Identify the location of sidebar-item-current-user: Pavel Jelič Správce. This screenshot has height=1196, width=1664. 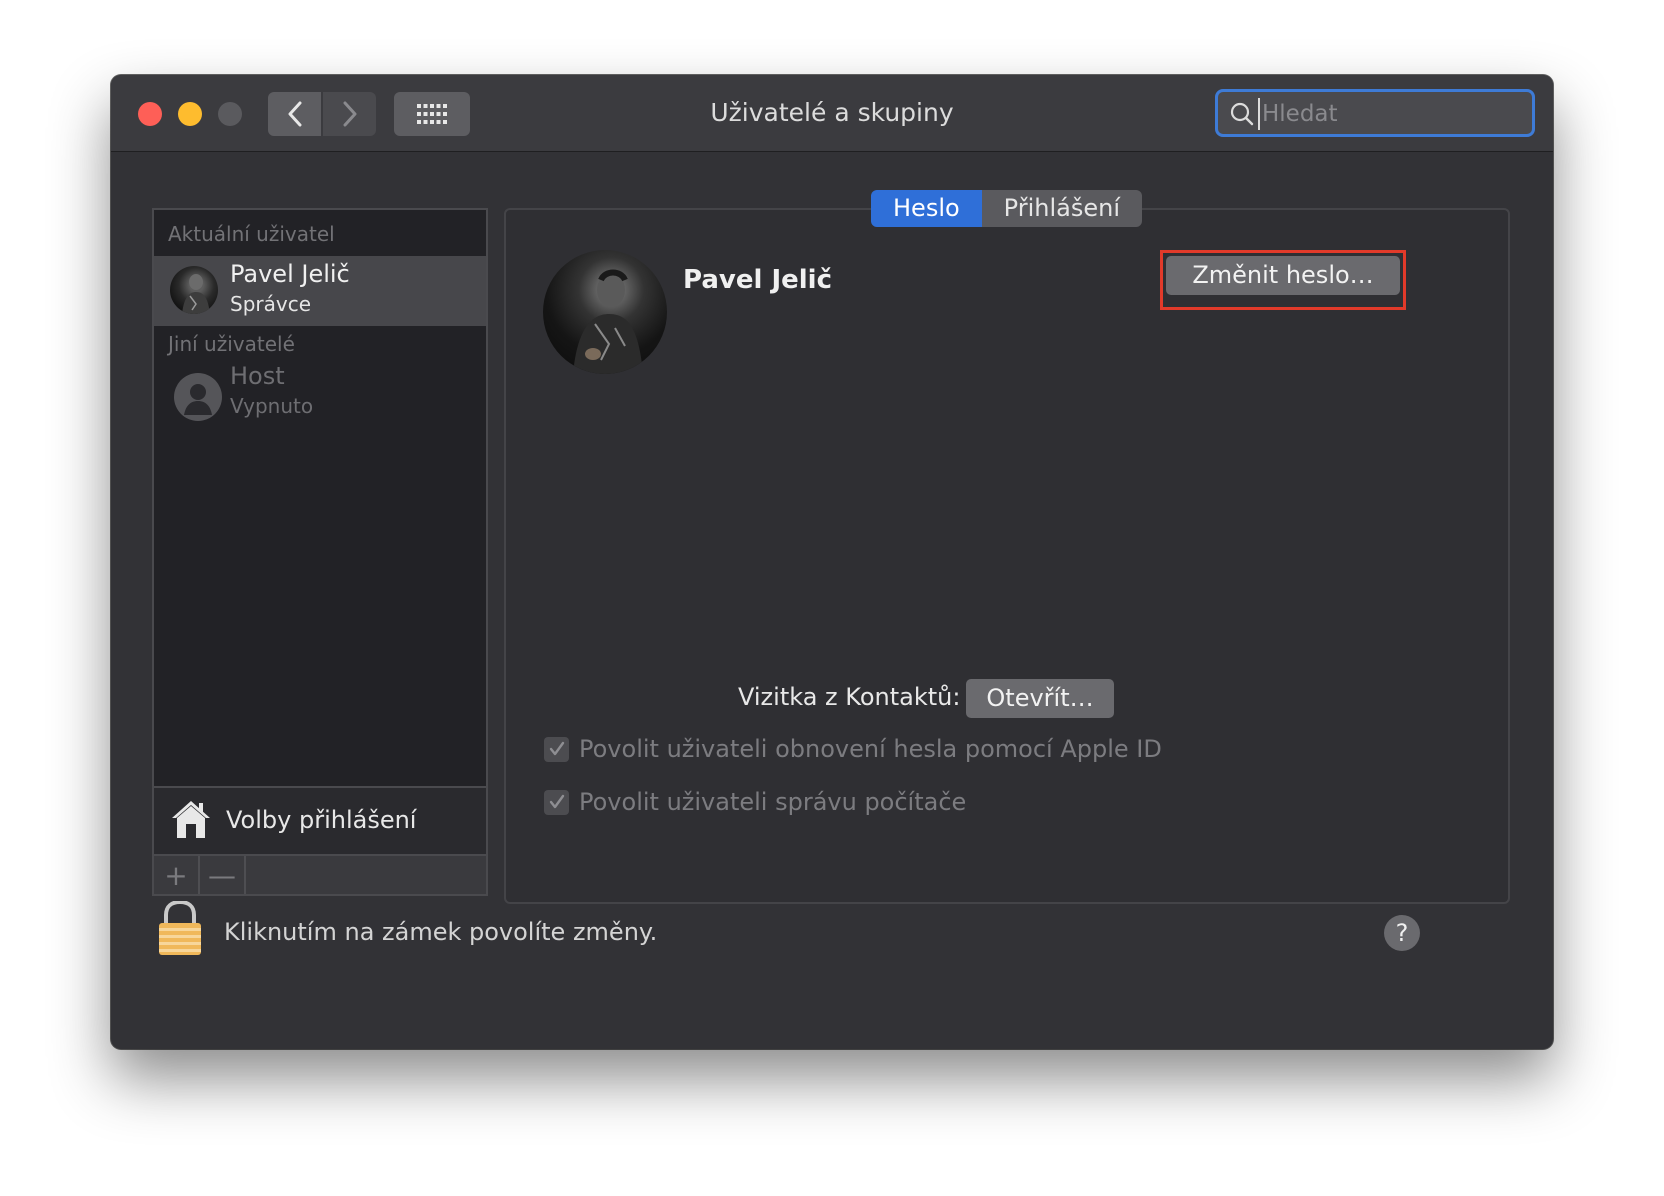
(320, 291).